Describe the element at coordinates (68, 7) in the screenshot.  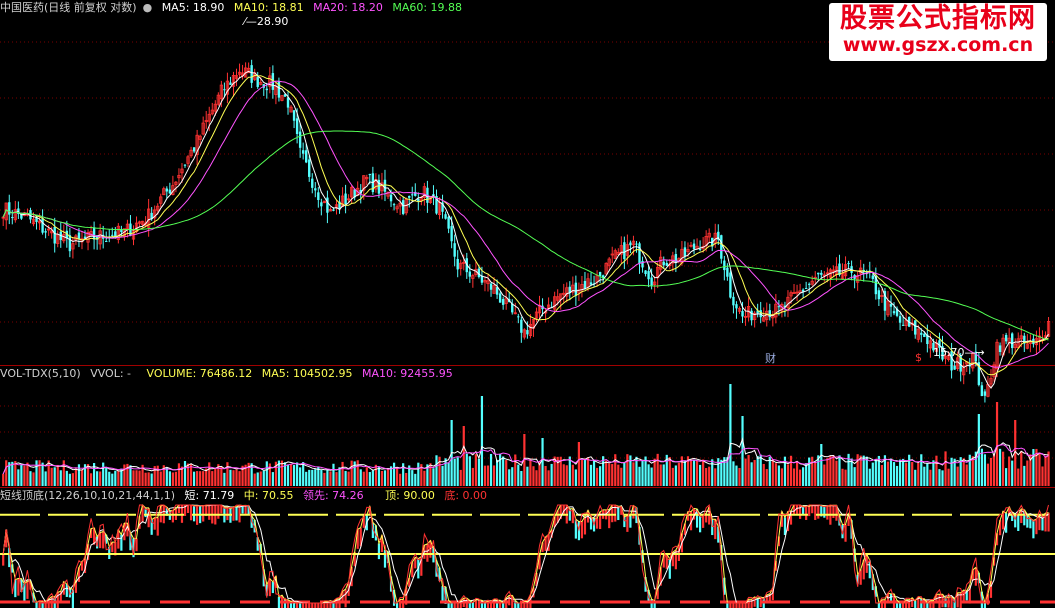
I see `security-title: 中国医药(日线 前复权 对数)` at that location.